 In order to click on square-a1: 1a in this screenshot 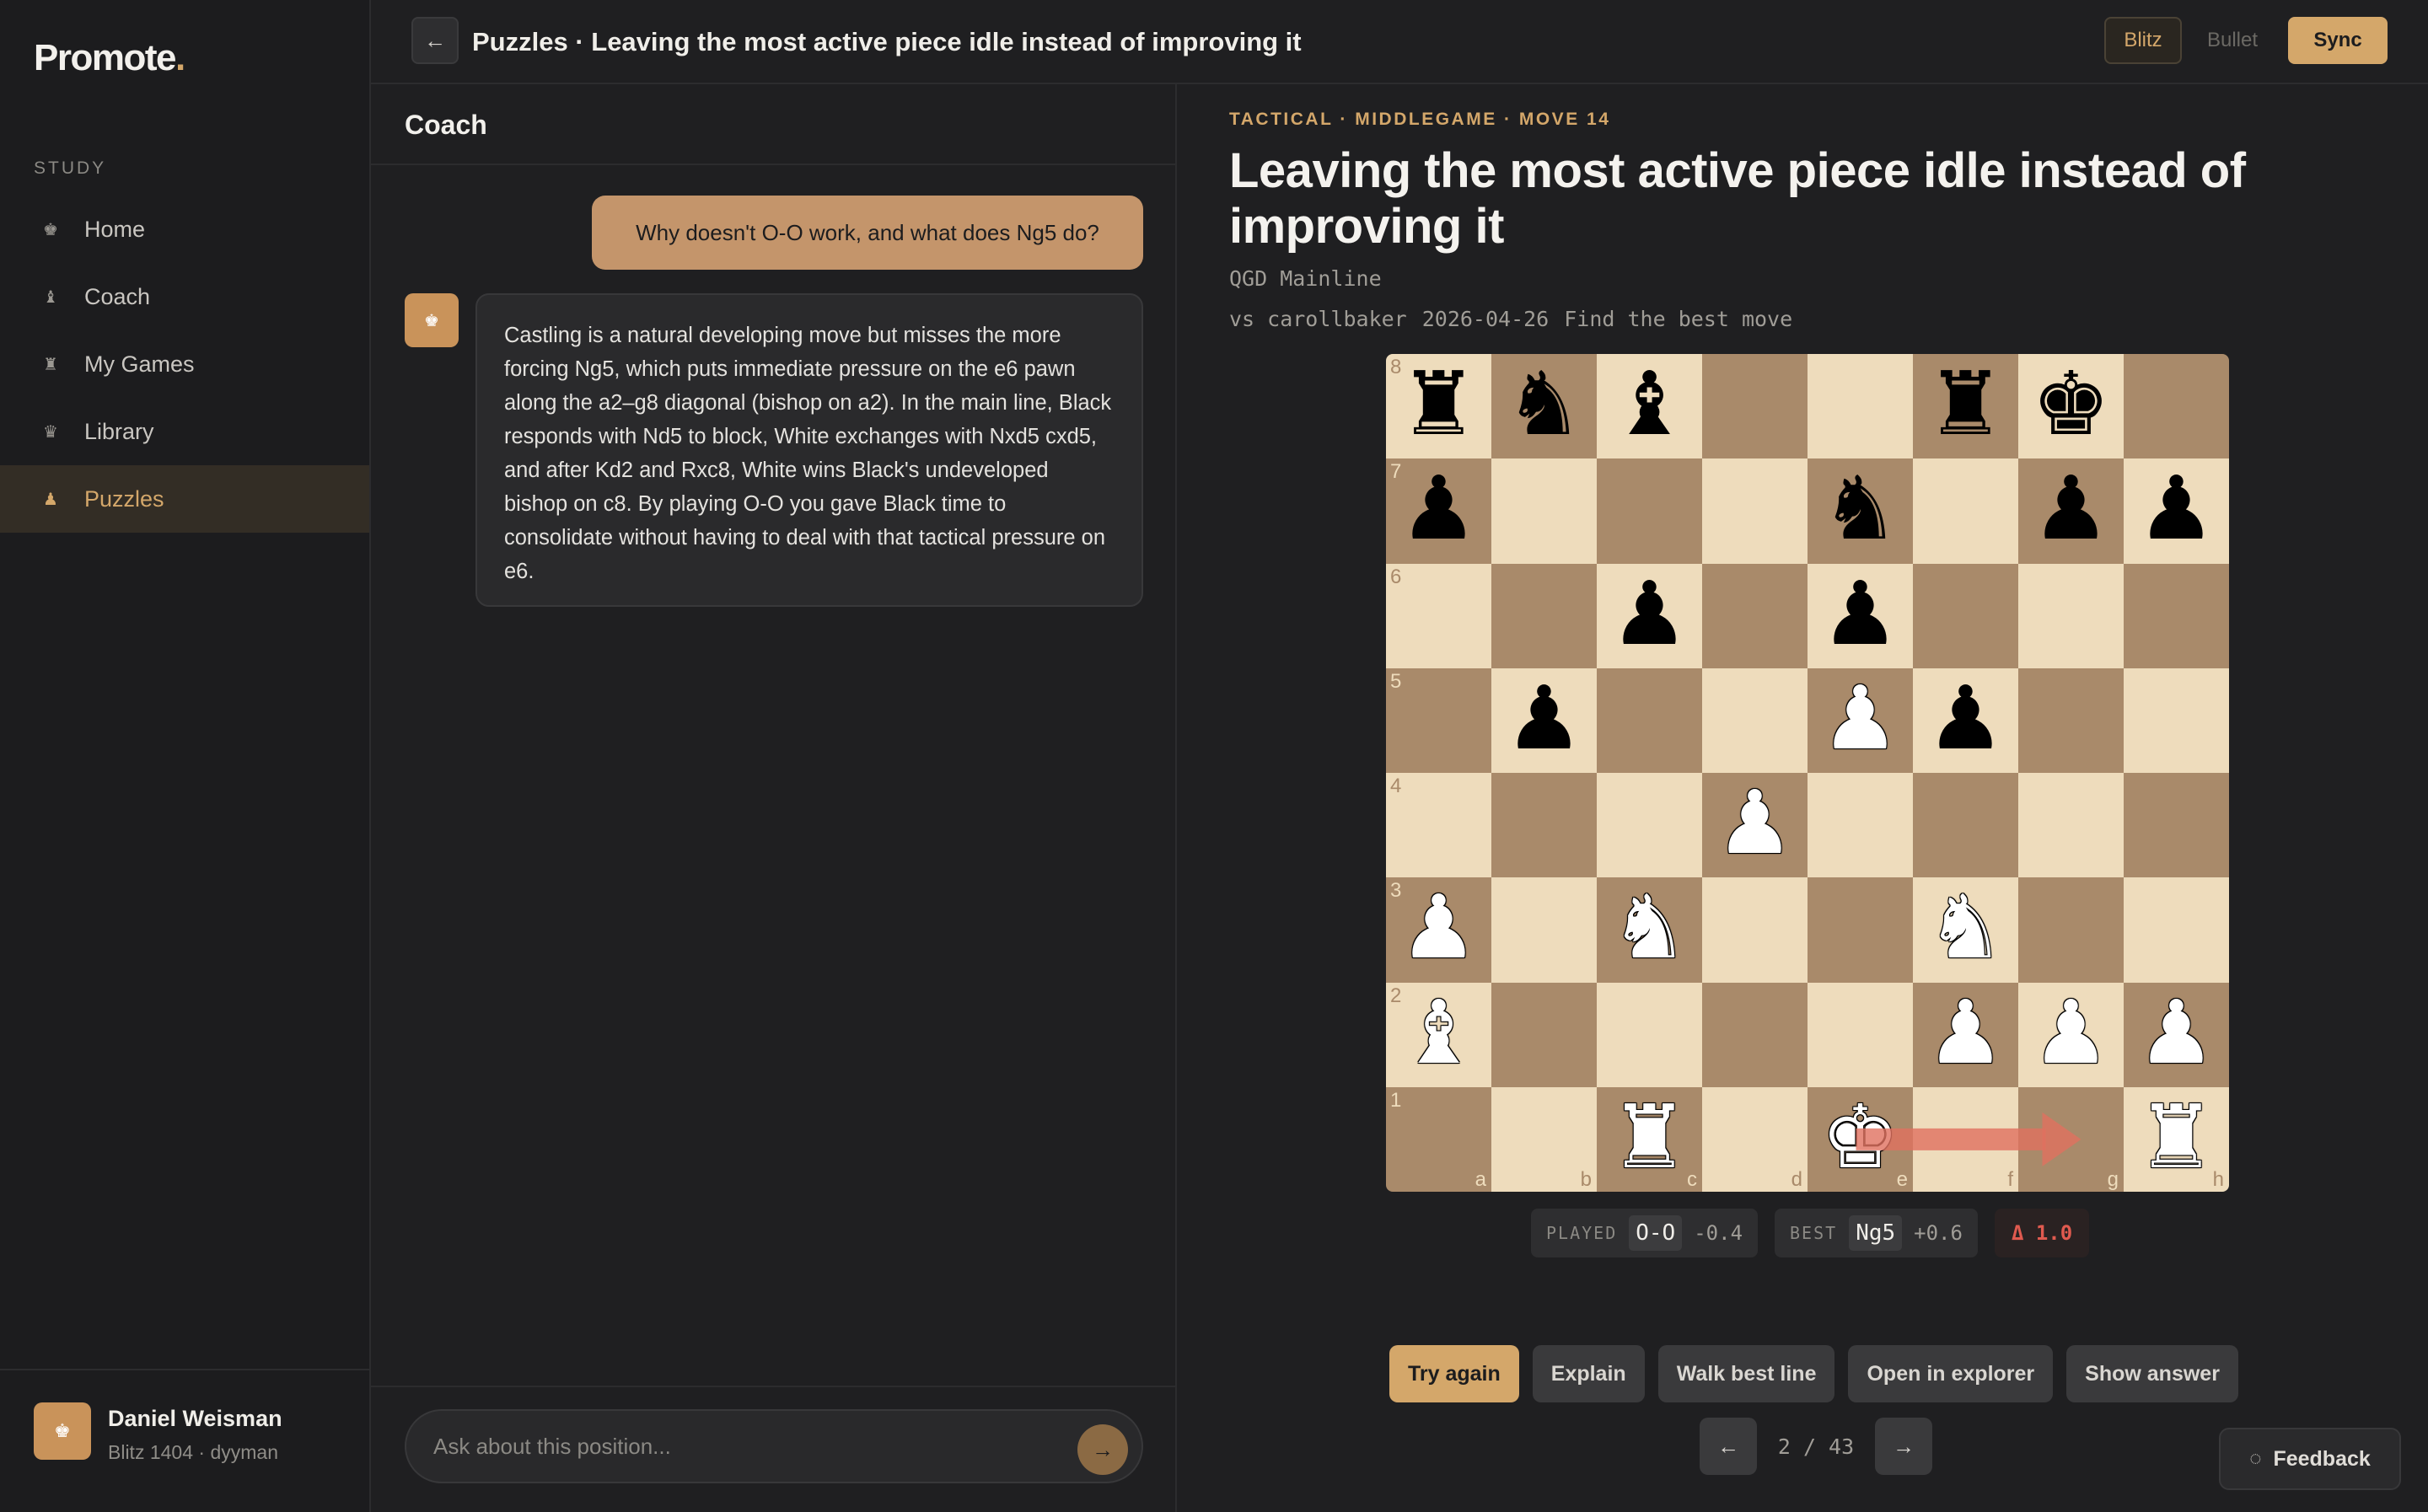, I will do `click(1438, 1139)`.